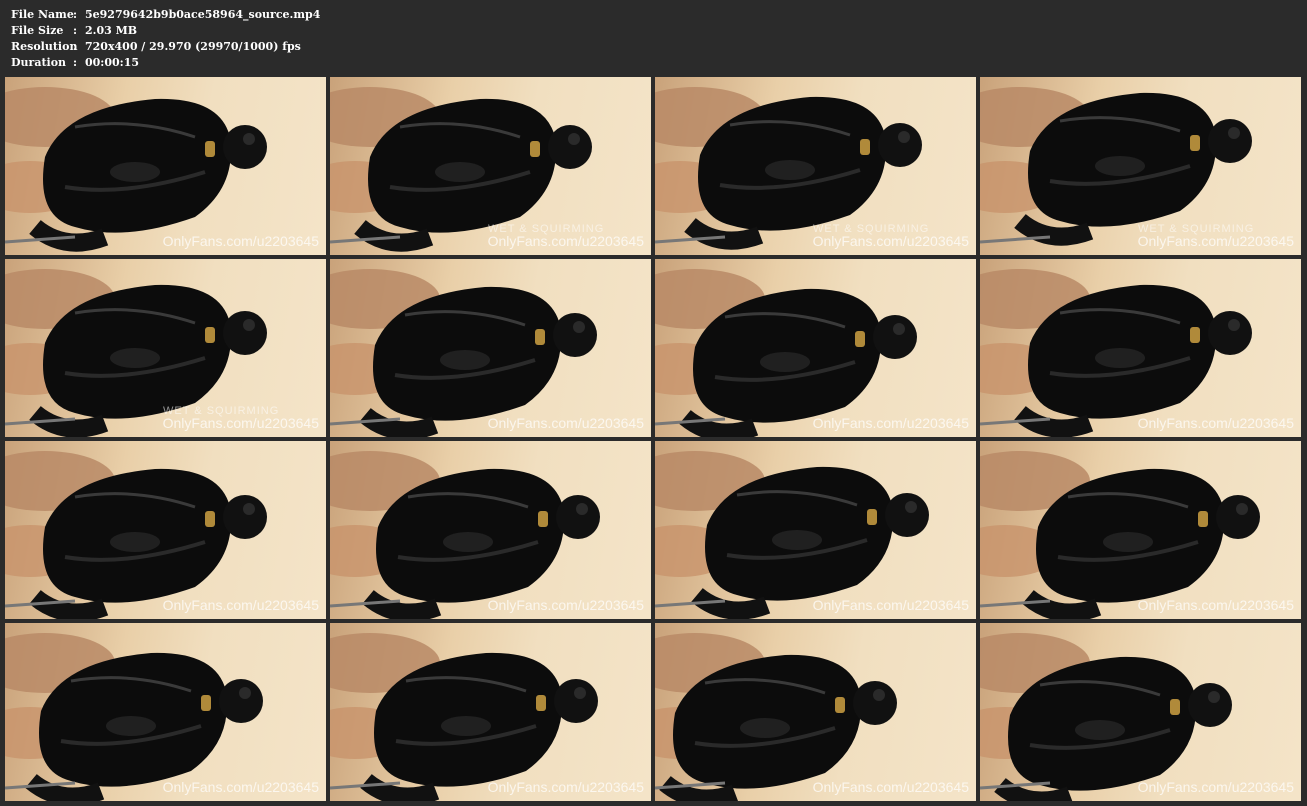 This screenshot has height=806, width=1307. What do you see at coordinates (203, 14) in the screenshot?
I see `file-name-value: 5e9279642b9b0ace58964_source.mp4` at bounding box center [203, 14].